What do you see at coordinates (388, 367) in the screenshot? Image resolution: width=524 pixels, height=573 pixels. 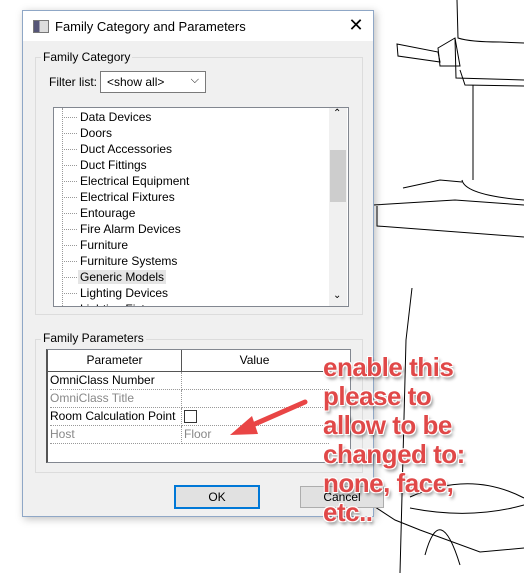 I see `annotation-line: enable this` at bounding box center [388, 367].